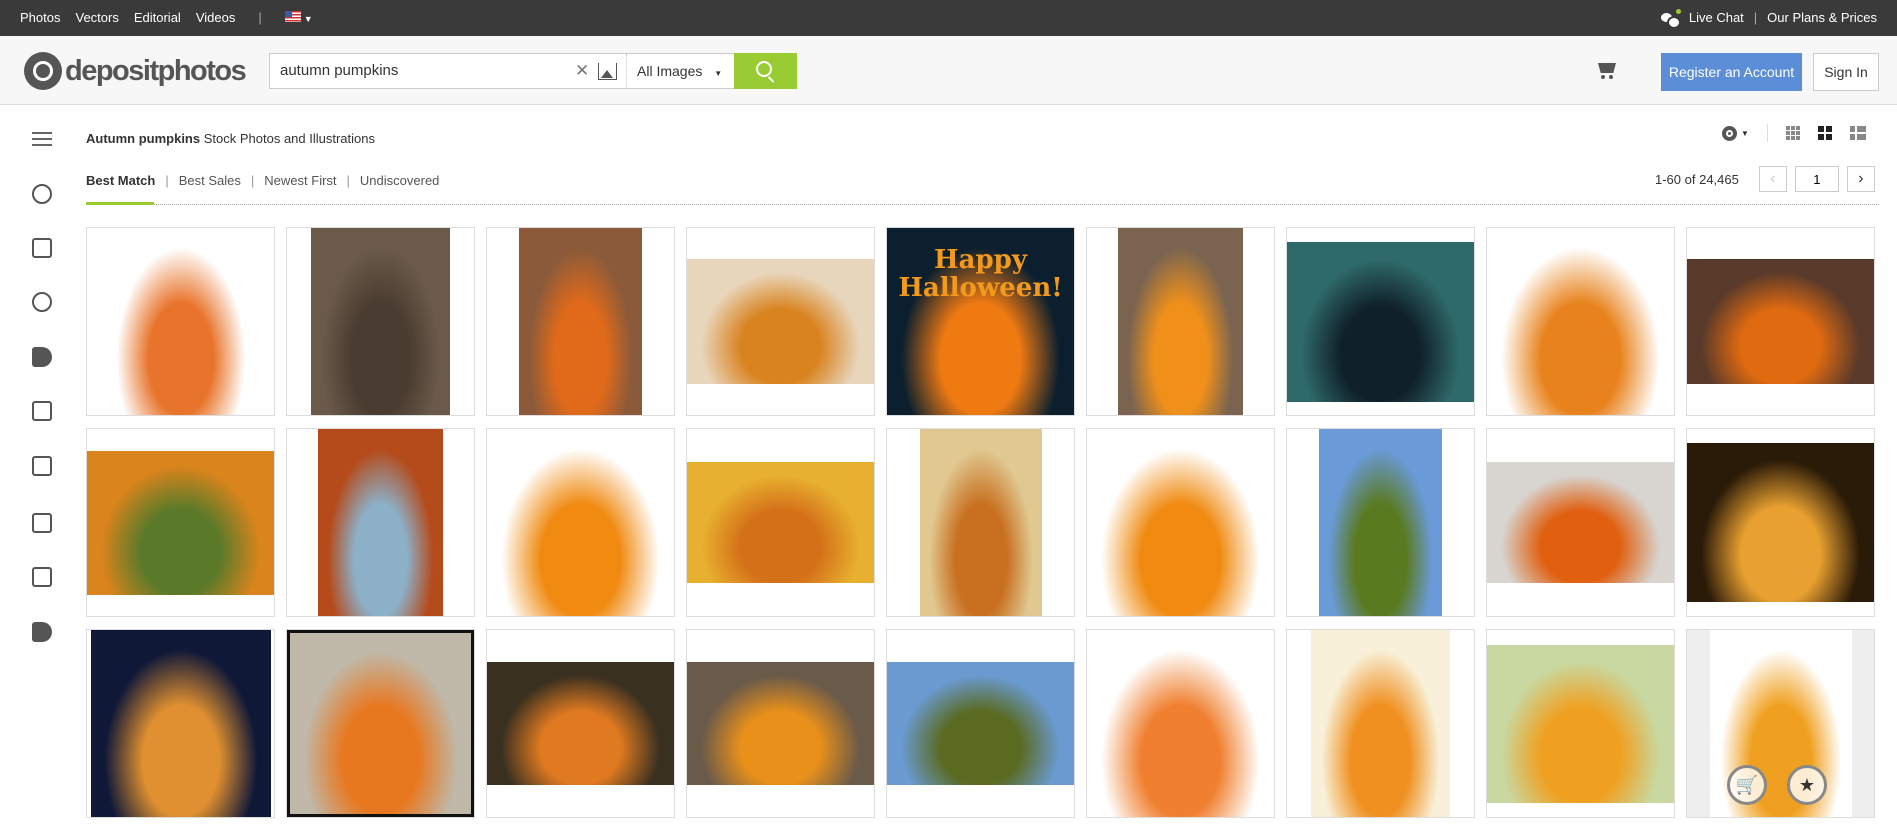 The height and width of the screenshot is (825, 1897). Describe the element at coordinates (1860, 179) in the screenshot. I see `next-page-button: ›` at that location.